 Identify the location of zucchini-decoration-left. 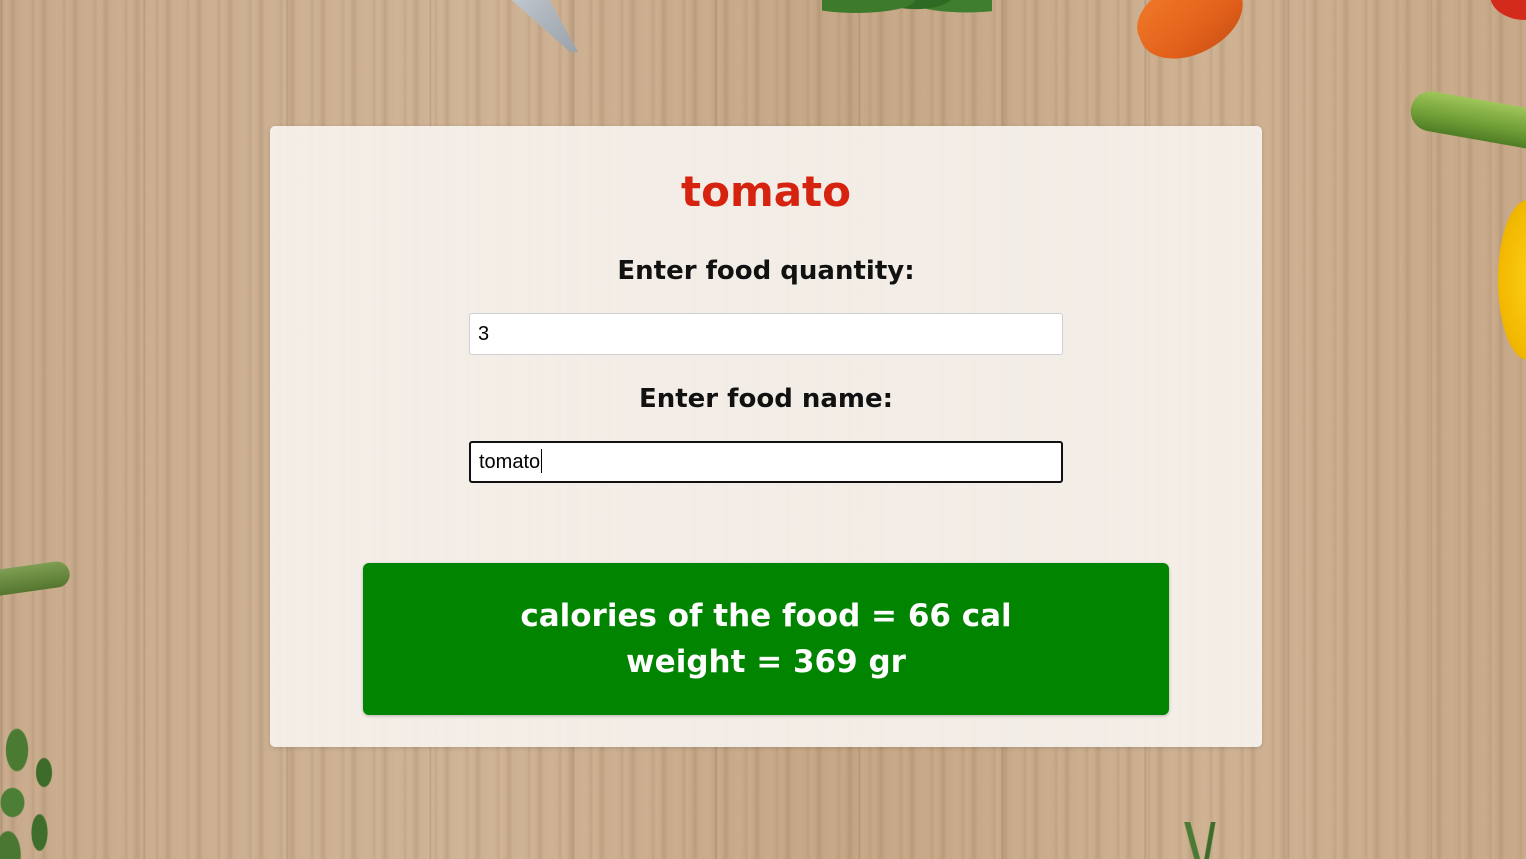
(36, 579).